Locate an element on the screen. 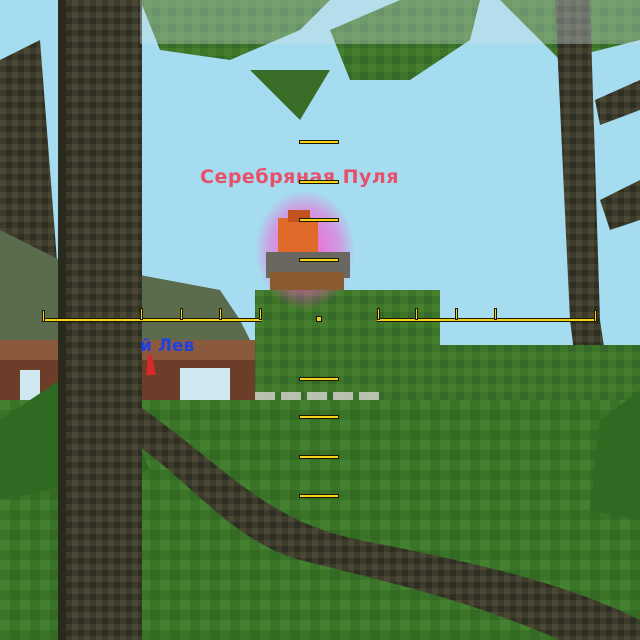 The width and height of the screenshot is (640, 640). scope-center-dot is located at coordinates (319, 319).